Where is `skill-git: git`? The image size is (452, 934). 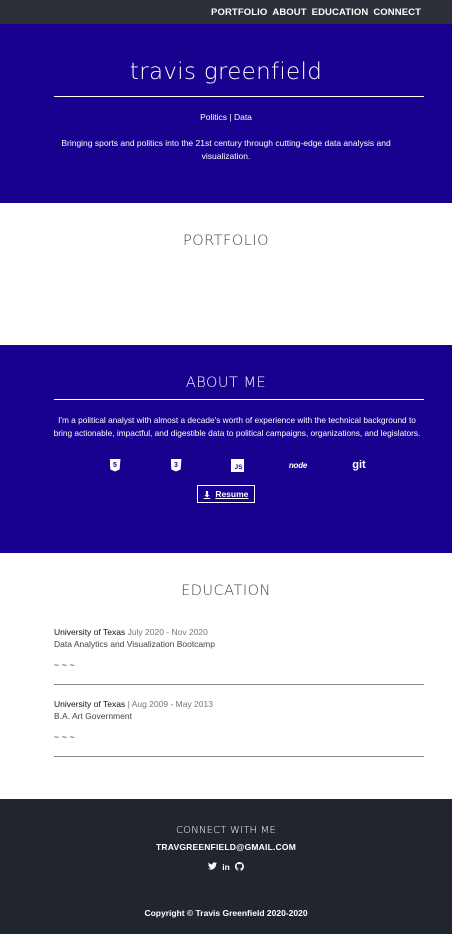
skill-git: git is located at coordinates (359, 465).